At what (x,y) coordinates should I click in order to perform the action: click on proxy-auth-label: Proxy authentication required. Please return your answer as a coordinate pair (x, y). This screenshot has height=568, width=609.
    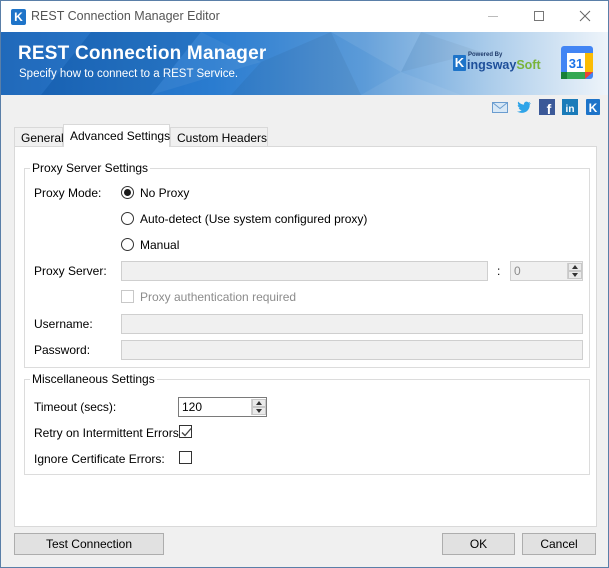
    Looking at the image, I should click on (218, 297).